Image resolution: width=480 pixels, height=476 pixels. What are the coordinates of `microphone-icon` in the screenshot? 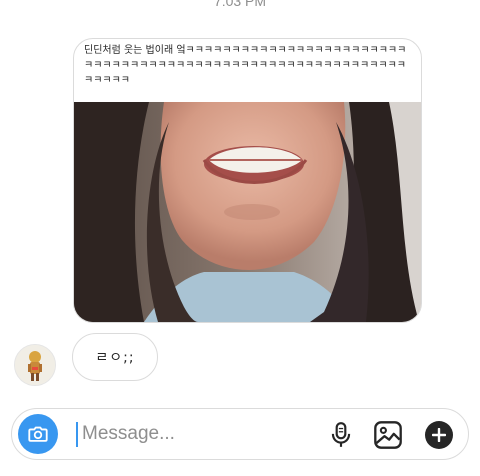 It's located at (341, 434).